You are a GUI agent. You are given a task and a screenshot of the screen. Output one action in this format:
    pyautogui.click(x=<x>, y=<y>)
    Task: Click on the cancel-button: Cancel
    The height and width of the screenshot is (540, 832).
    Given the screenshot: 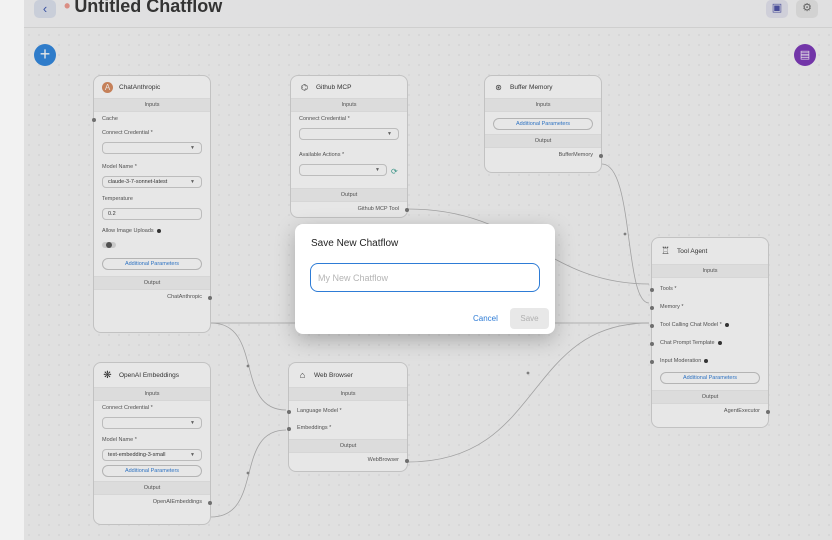 What is the action you would take?
    pyautogui.click(x=485, y=318)
    